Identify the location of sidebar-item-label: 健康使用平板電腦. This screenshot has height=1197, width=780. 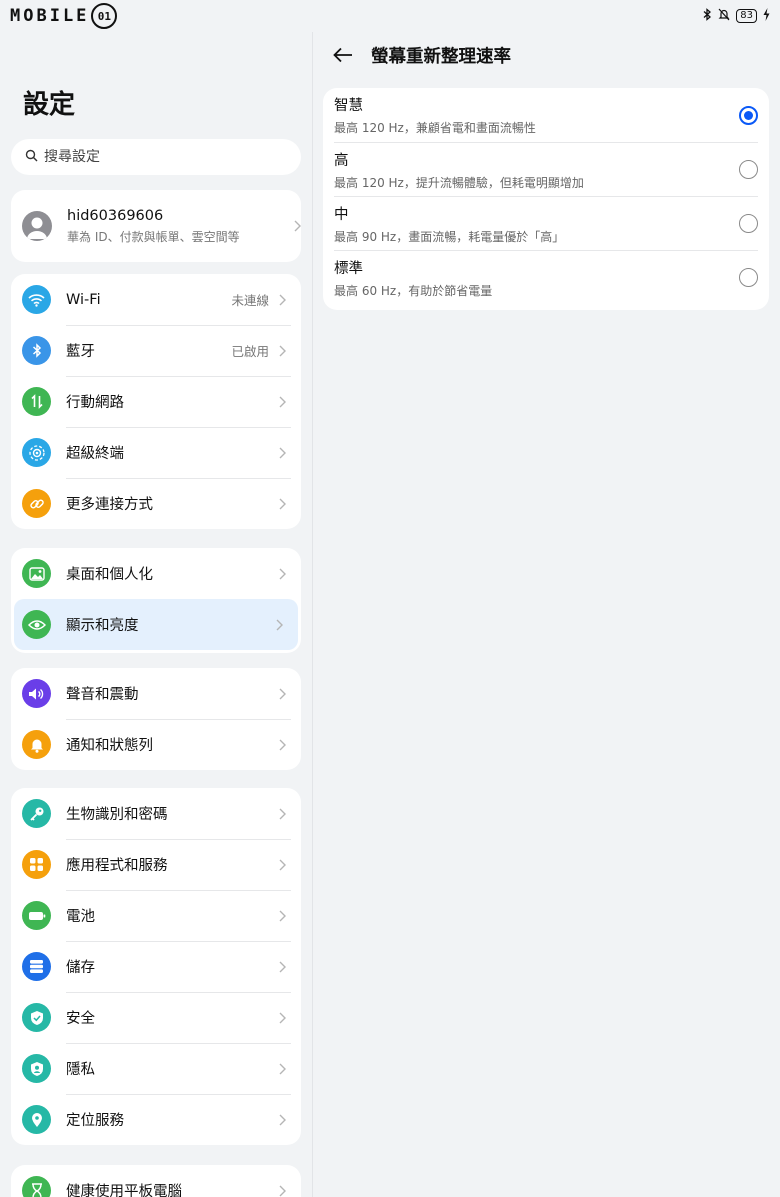
(124, 1190).